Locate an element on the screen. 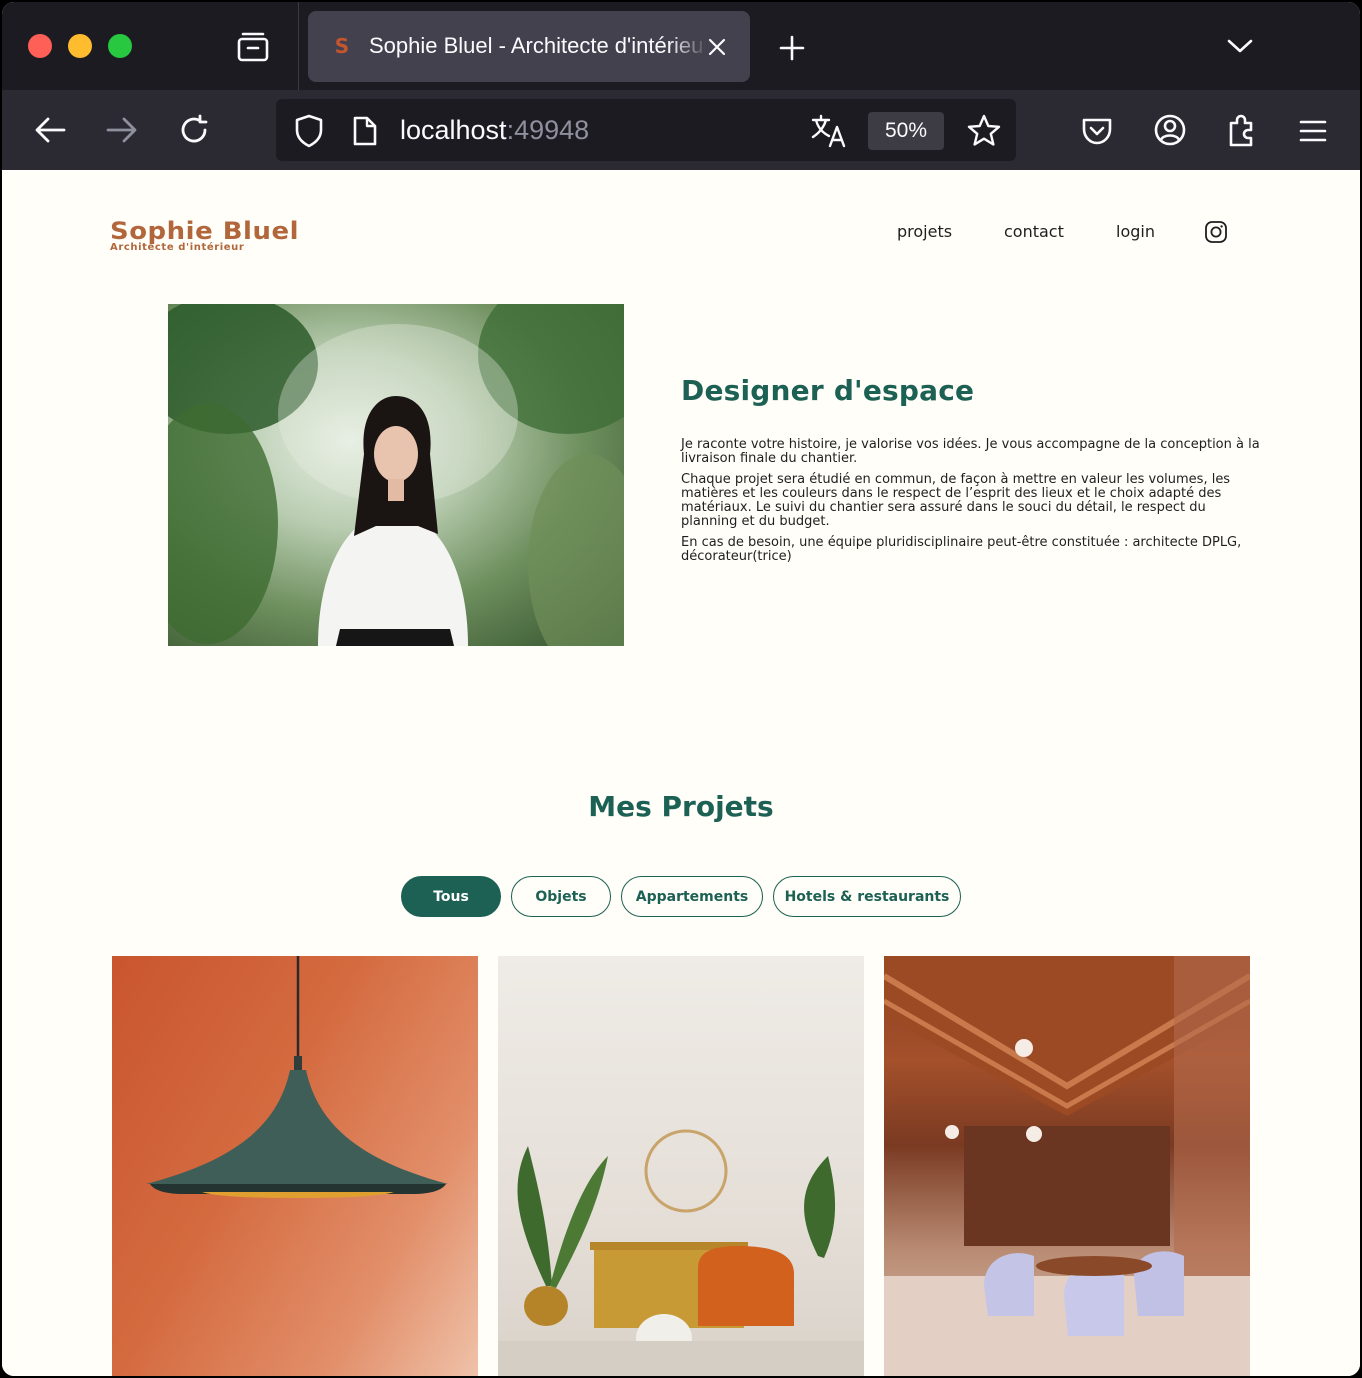 This screenshot has width=1362, height=1378. filter-button-objets: Objets is located at coordinates (561, 896).